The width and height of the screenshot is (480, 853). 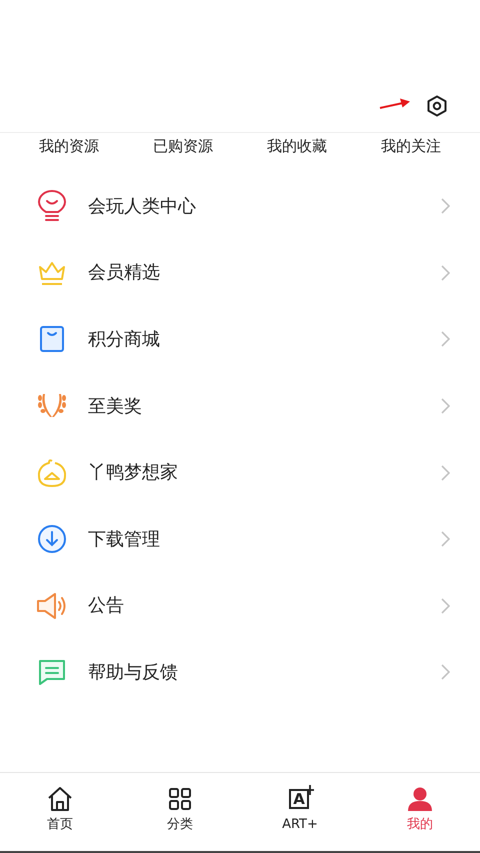 I want to click on message-icon, so click(x=52, y=672).